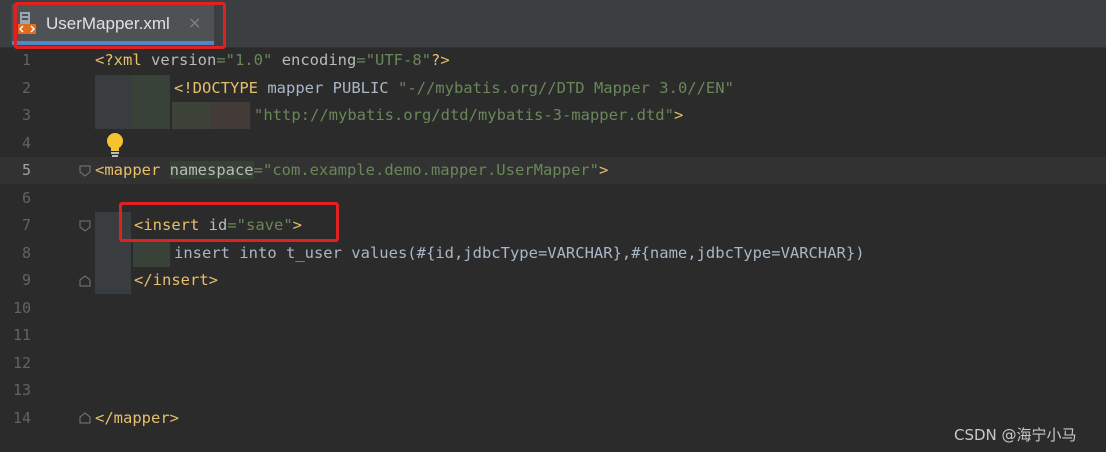 Image resolution: width=1106 pixels, height=452 pixels. I want to click on mapper-close-tag: </mapper>, so click(137, 418).